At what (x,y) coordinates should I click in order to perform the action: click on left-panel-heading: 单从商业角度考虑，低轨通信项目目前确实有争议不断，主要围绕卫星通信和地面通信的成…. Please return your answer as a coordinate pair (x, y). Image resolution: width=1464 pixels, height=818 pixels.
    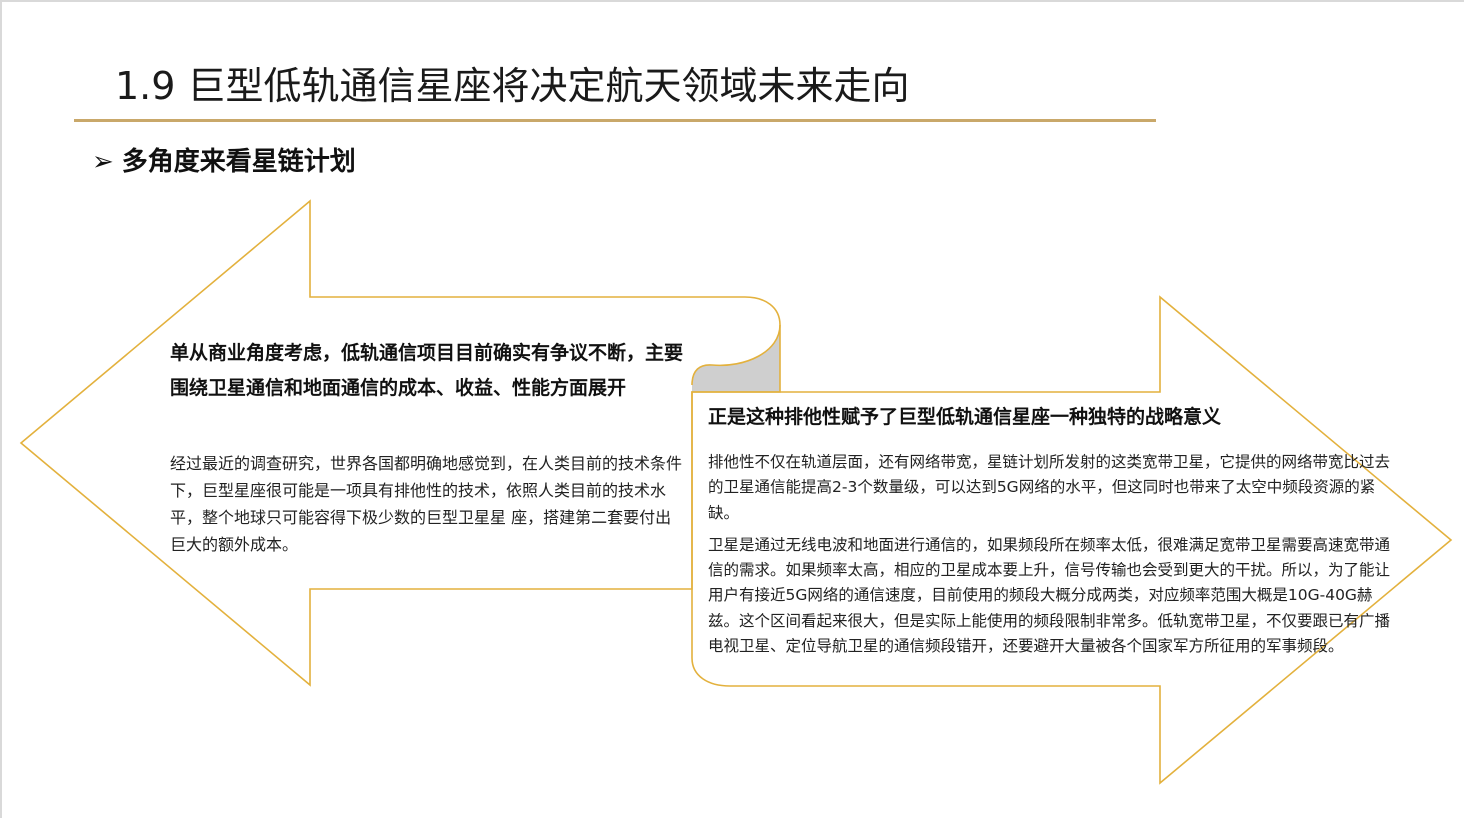
    Looking at the image, I should click on (427, 370).